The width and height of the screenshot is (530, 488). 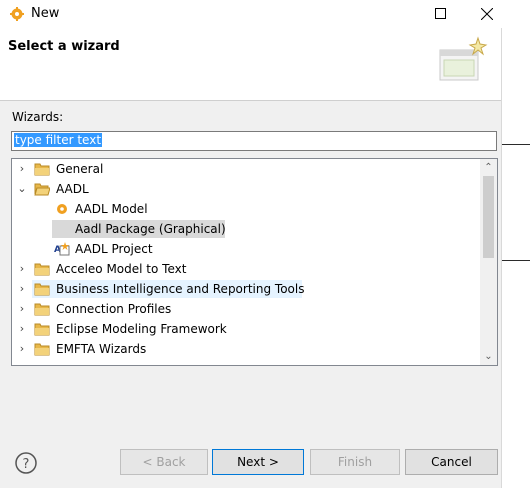 I want to click on folder-open-icon, so click(x=42, y=189).